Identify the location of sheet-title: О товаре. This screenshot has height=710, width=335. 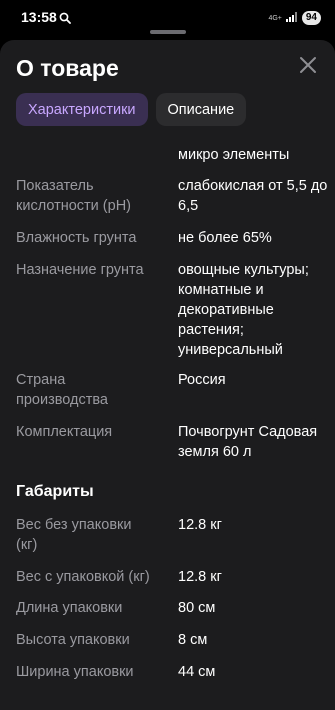
(67, 68).